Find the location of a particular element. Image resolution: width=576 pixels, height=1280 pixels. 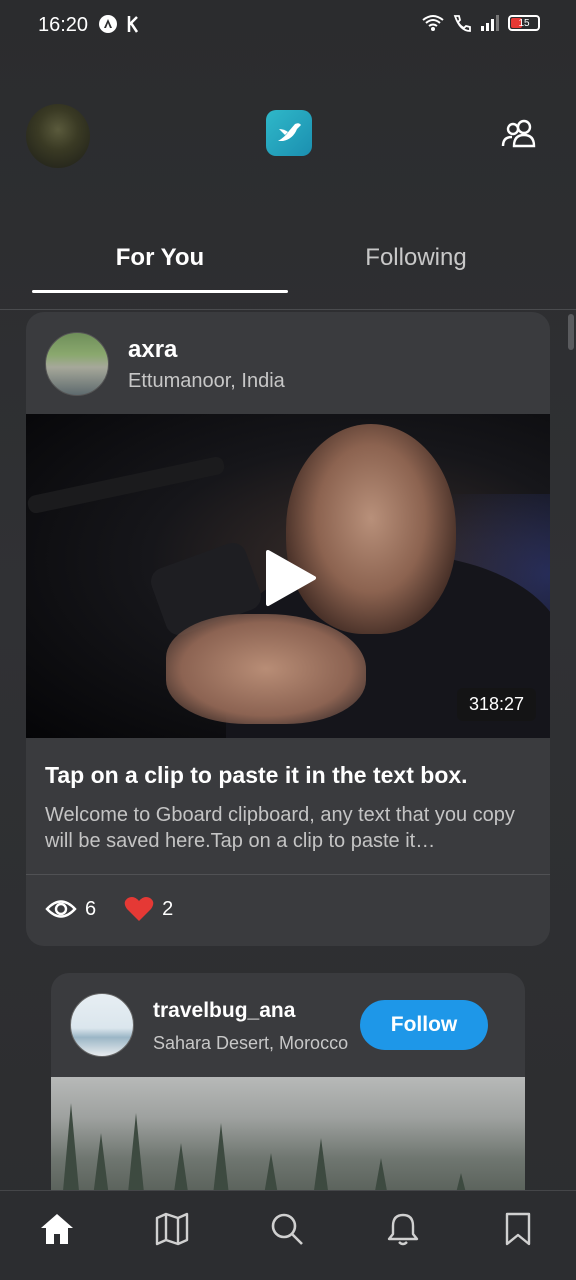

tab-indicator is located at coordinates (160, 291).